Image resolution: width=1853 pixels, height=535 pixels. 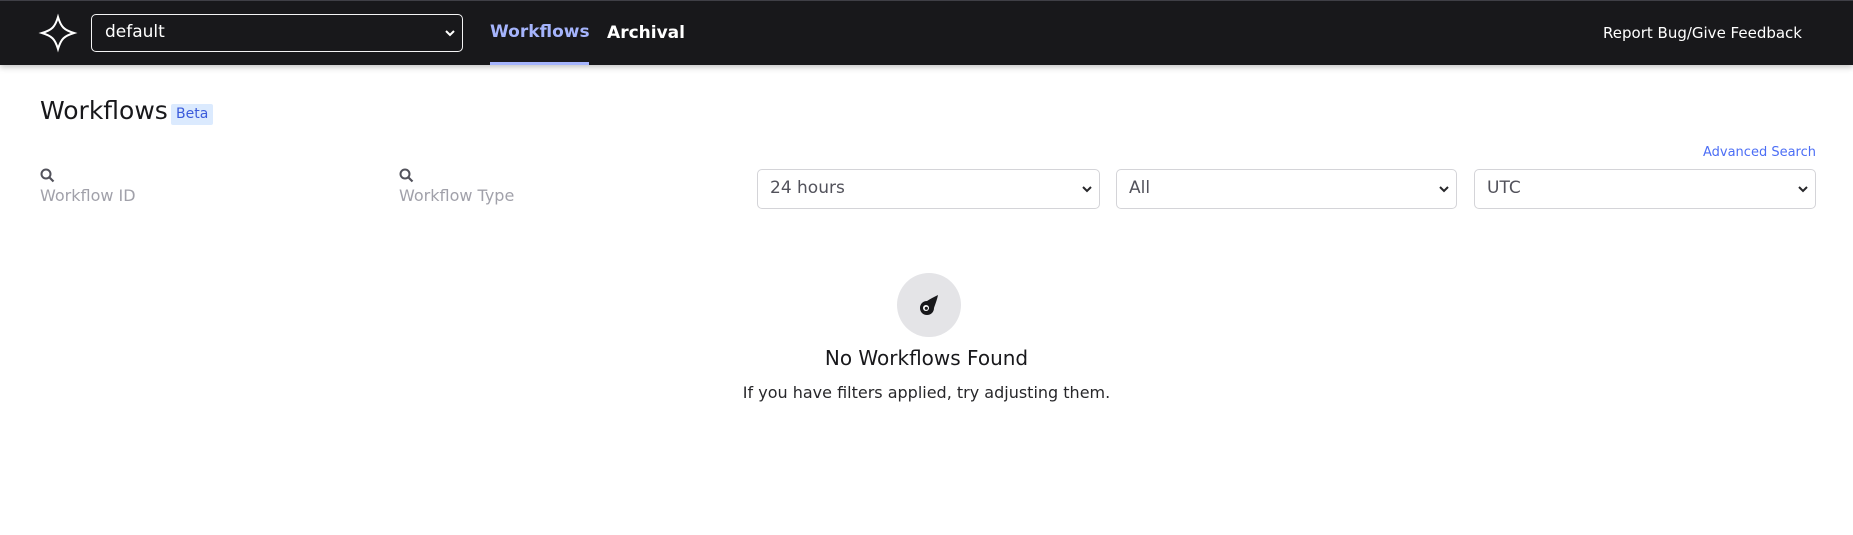 I want to click on report-bug-feedback-link: Report Bug/Give Feedback, so click(x=1702, y=33).